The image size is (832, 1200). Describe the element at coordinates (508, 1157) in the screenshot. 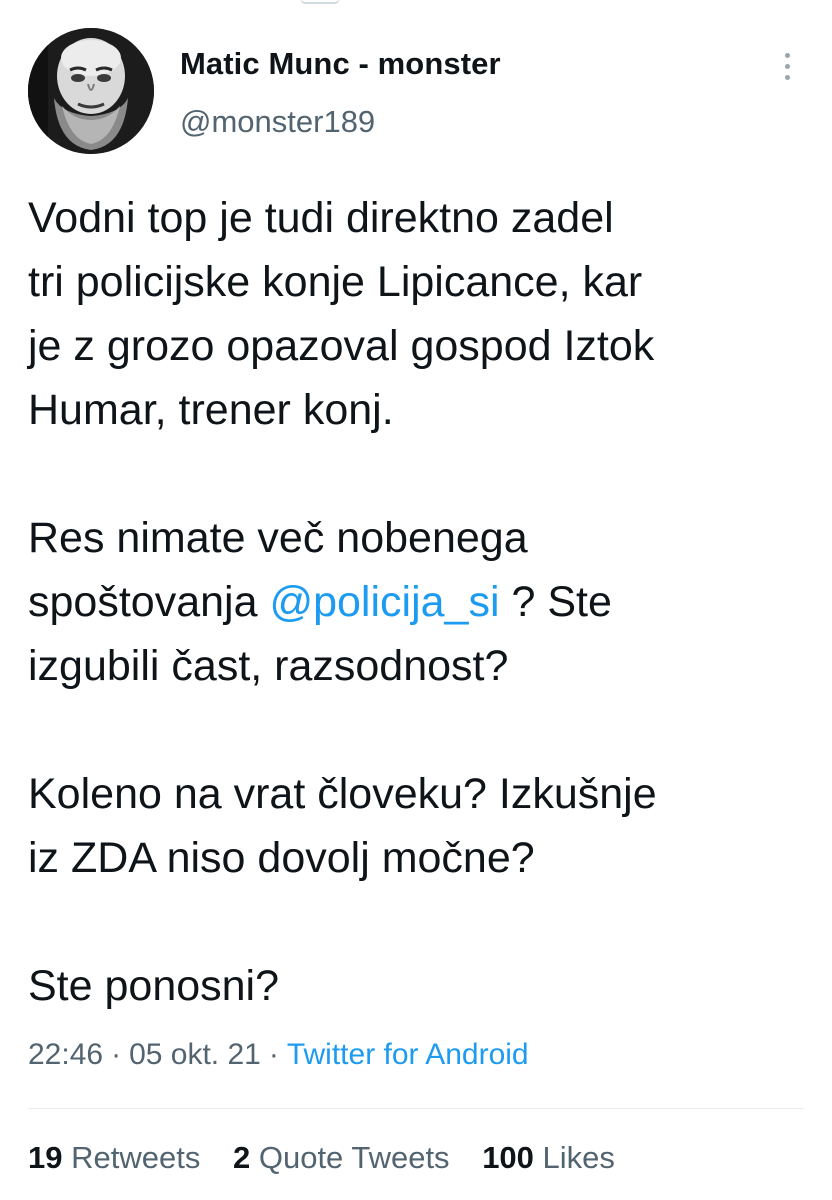

I see `likes-count: 100` at that location.